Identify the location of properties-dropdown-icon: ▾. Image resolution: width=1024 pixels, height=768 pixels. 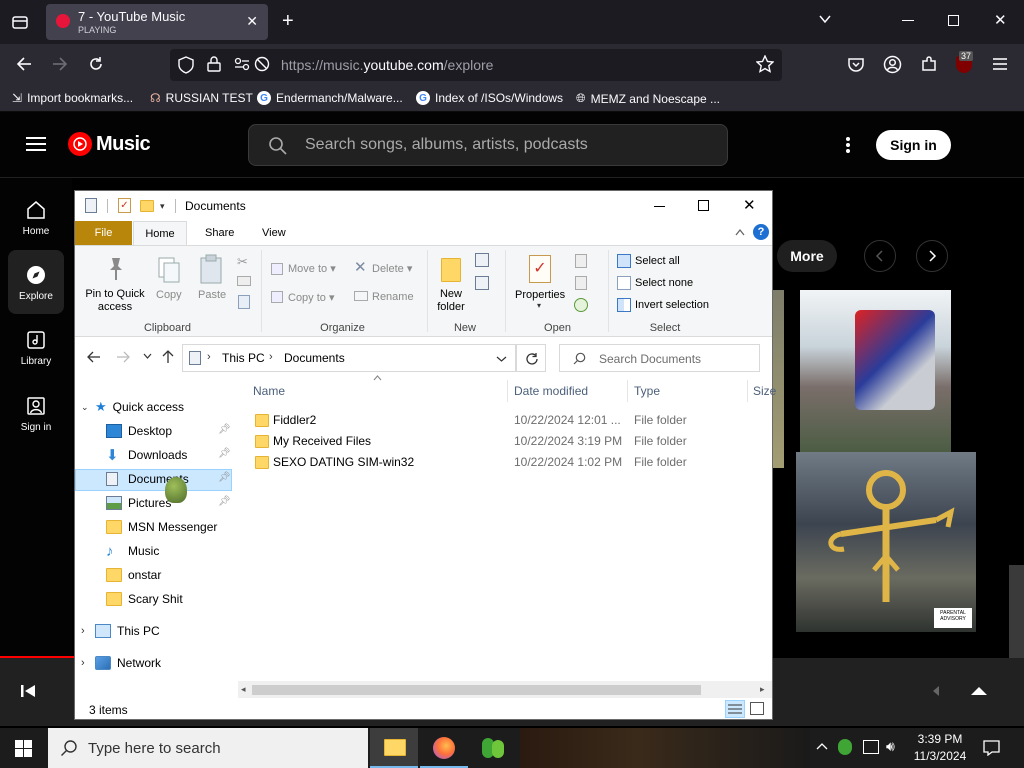
(539, 305).